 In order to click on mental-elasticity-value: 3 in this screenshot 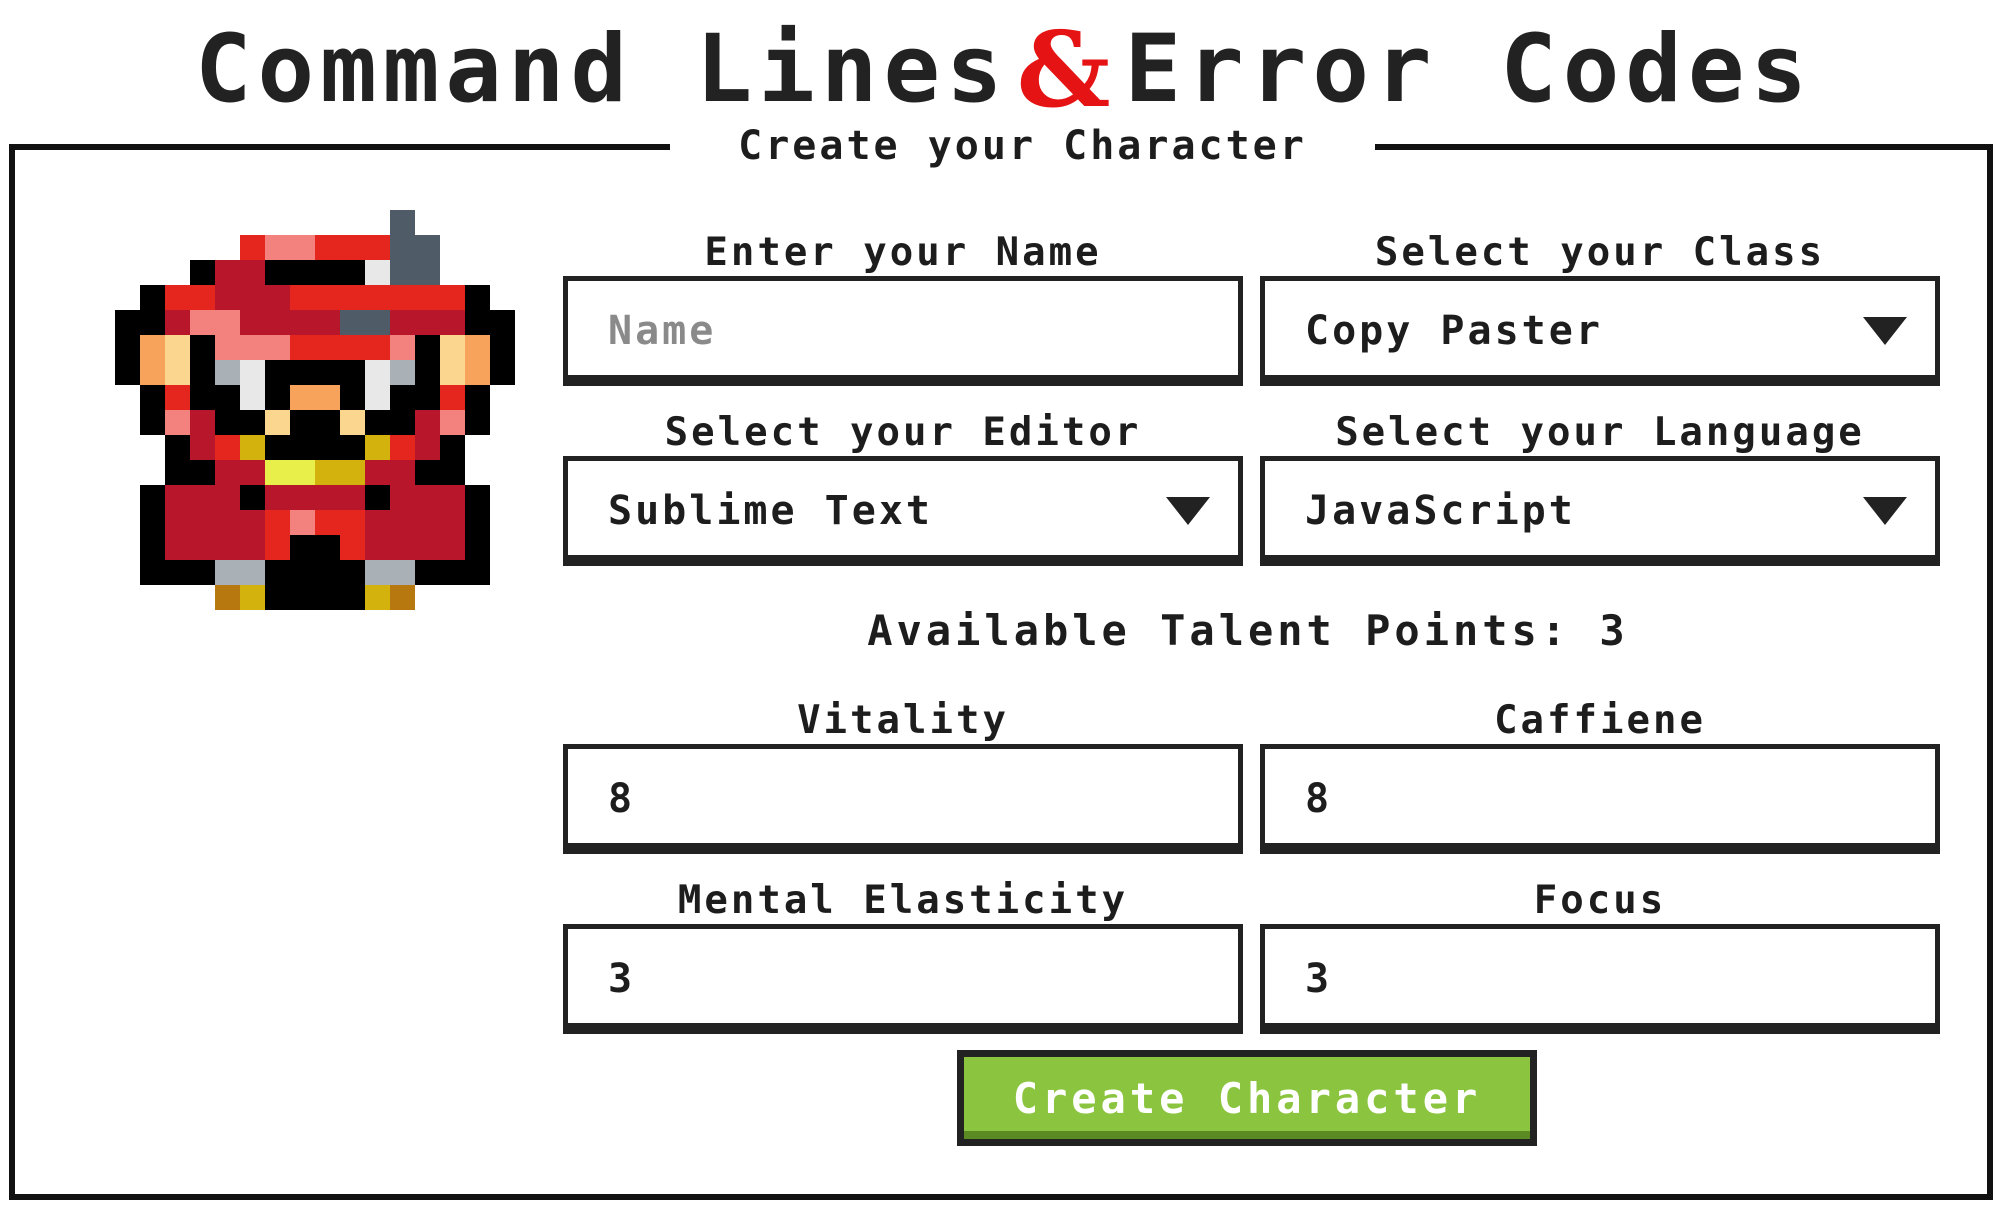, I will do `click(622, 979)`.